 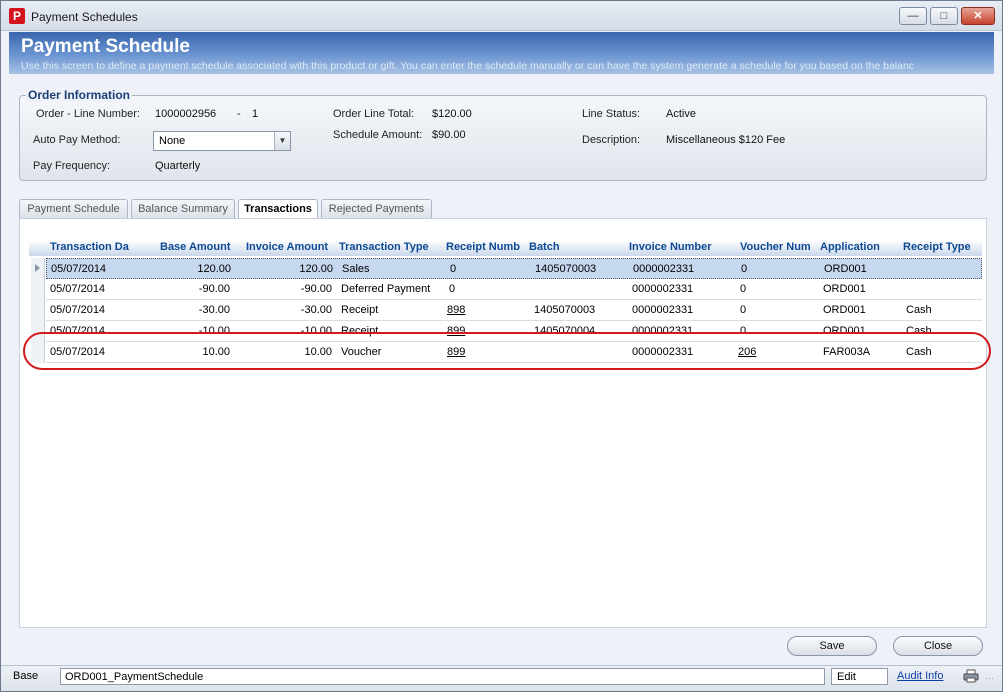 What do you see at coordinates (391, 247) in the screenshot?
I see `column-header-transaction-type: Transaction Type` at bounding box center [391, 247].